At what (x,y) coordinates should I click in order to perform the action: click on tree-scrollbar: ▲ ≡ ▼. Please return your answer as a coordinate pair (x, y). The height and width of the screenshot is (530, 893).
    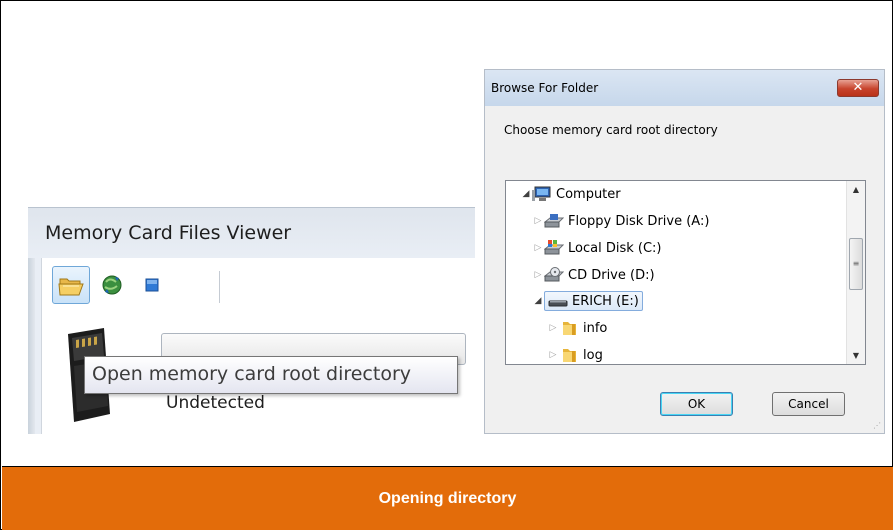
    Looking at the image, I should click on (855, 272).